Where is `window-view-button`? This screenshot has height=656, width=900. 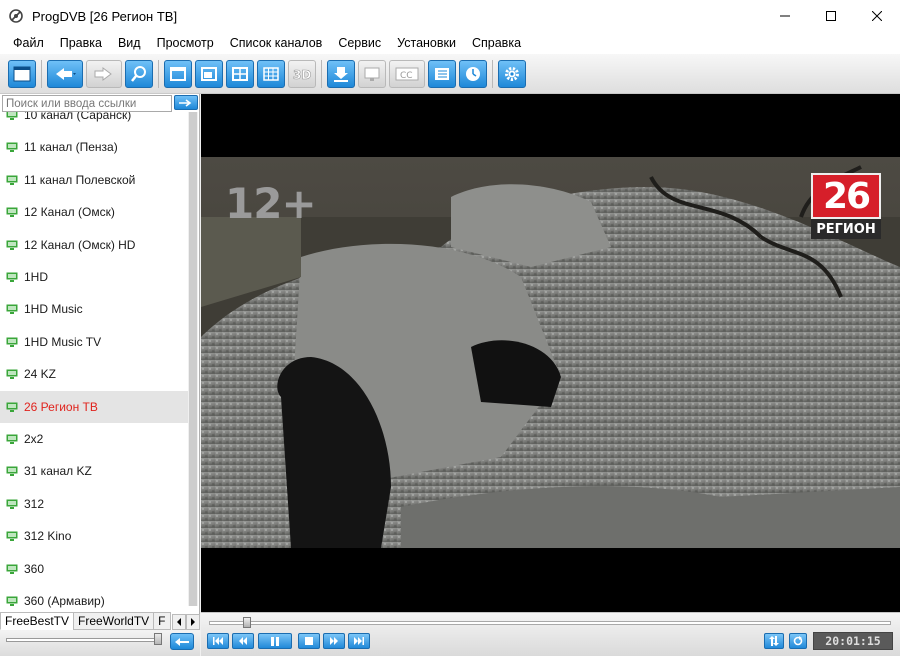 window-view-button is located at coordinates (209, 73).